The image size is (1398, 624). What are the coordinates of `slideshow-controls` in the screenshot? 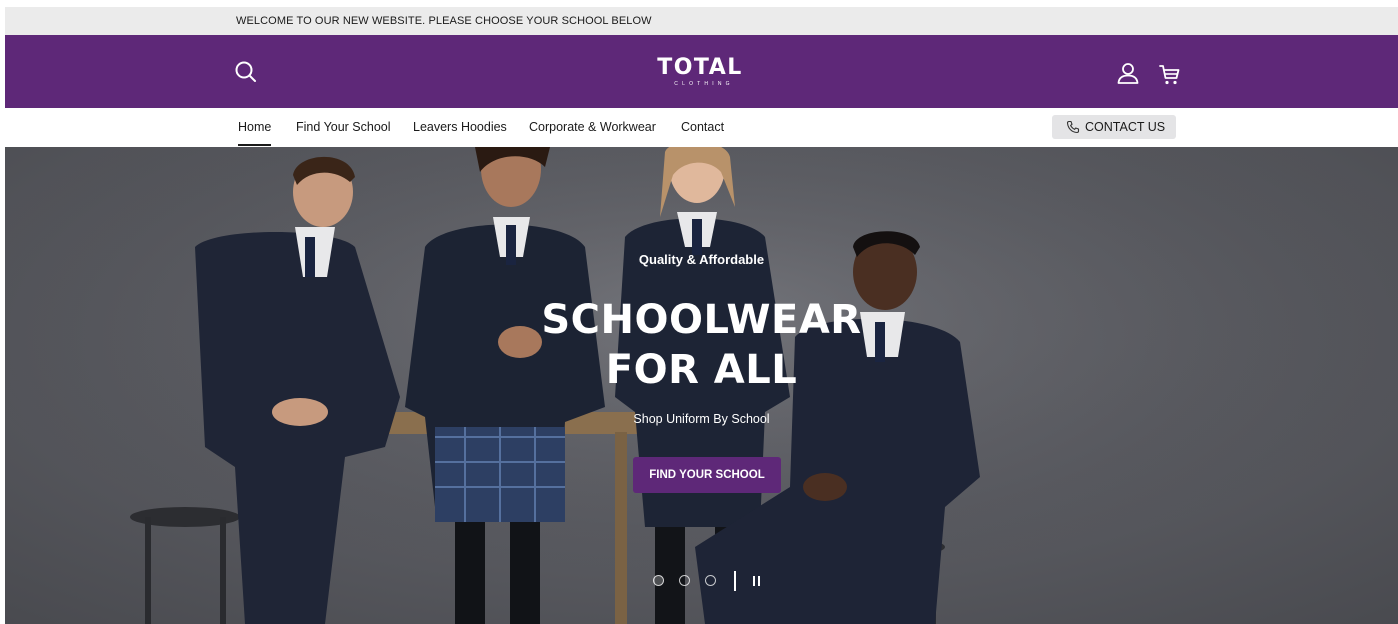 It's located at (710, 581).